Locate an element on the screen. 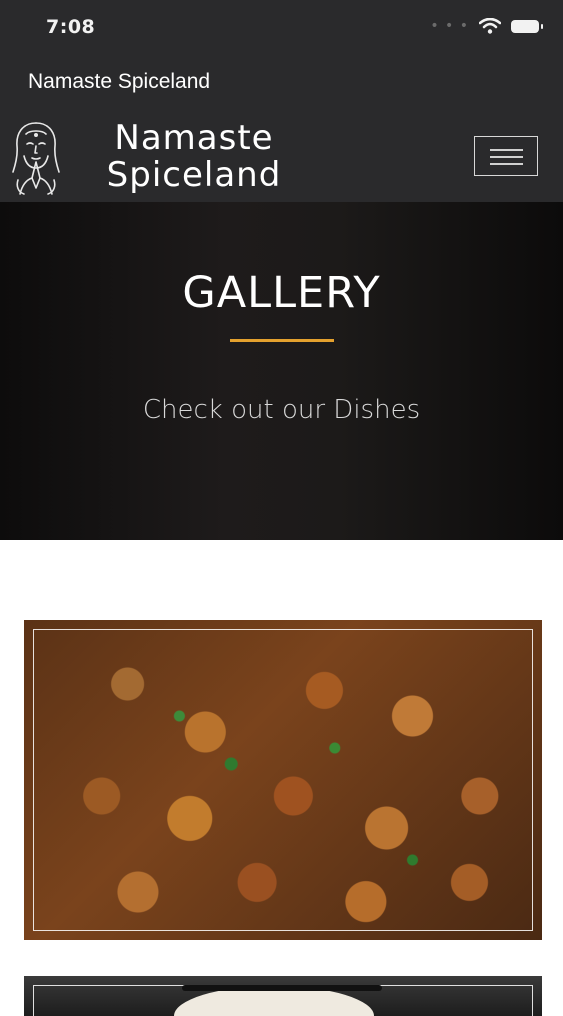 This screenshot has width=563, height=1016. page-title: GALLERY is located at coordinates (281, 293).